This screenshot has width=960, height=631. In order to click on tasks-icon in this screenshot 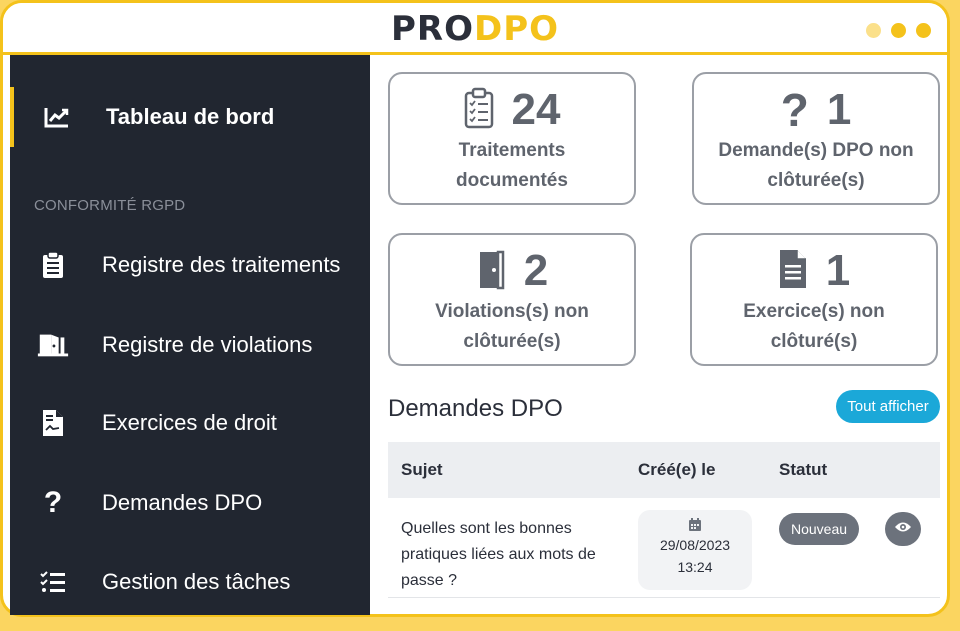, I will do `click(53, 582)`.